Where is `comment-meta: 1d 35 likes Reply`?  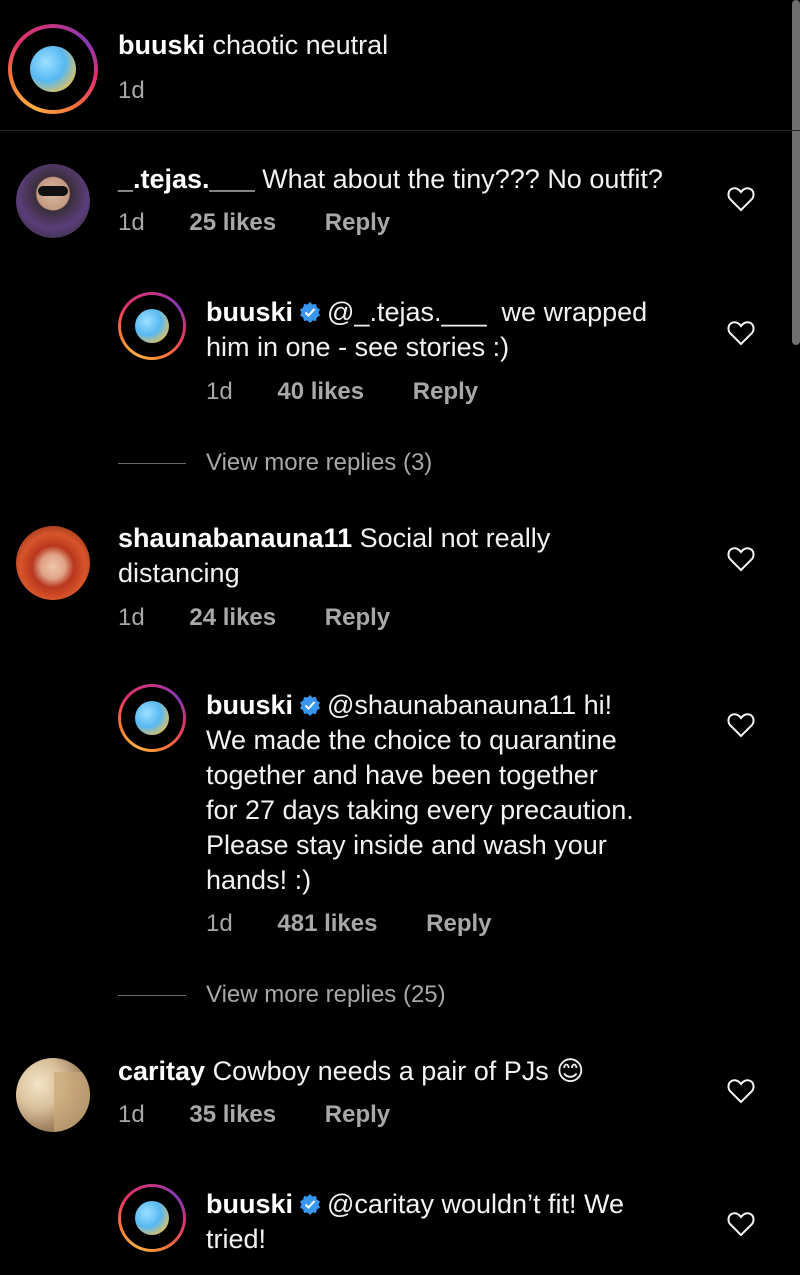 comment-meta: 1d 35 likes Reply is located at coordinates (254, 1115).